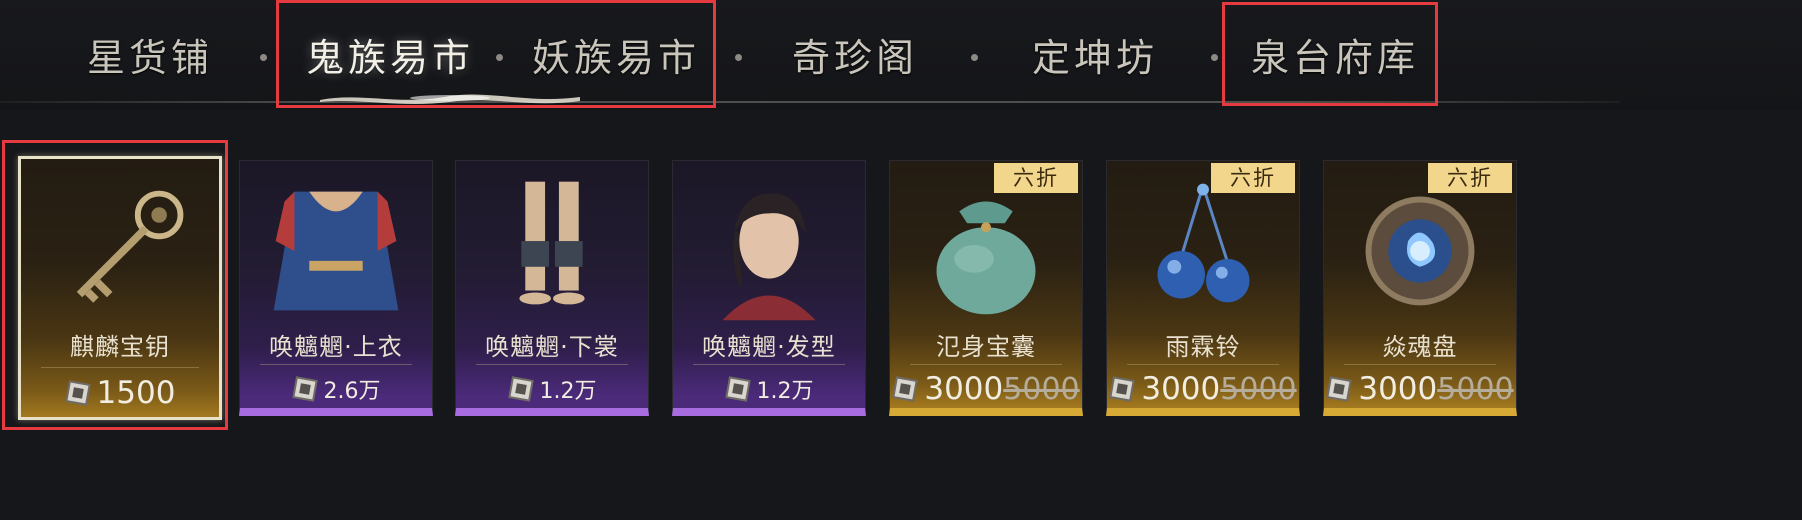 The height and width of the screenshot is (520, 1802). I want to click on shop-item-card: 六折 焱魂盘 3000 5000, so click(1420, 288).